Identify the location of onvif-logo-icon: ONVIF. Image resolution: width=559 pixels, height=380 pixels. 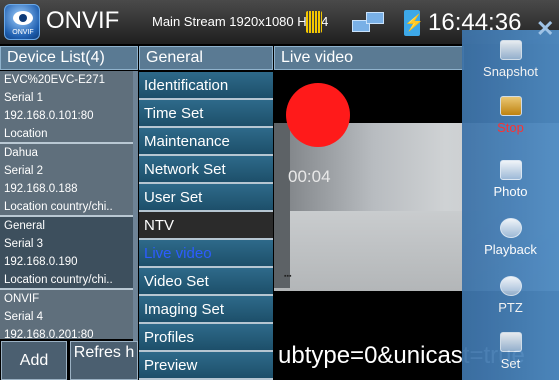
(22, 22).